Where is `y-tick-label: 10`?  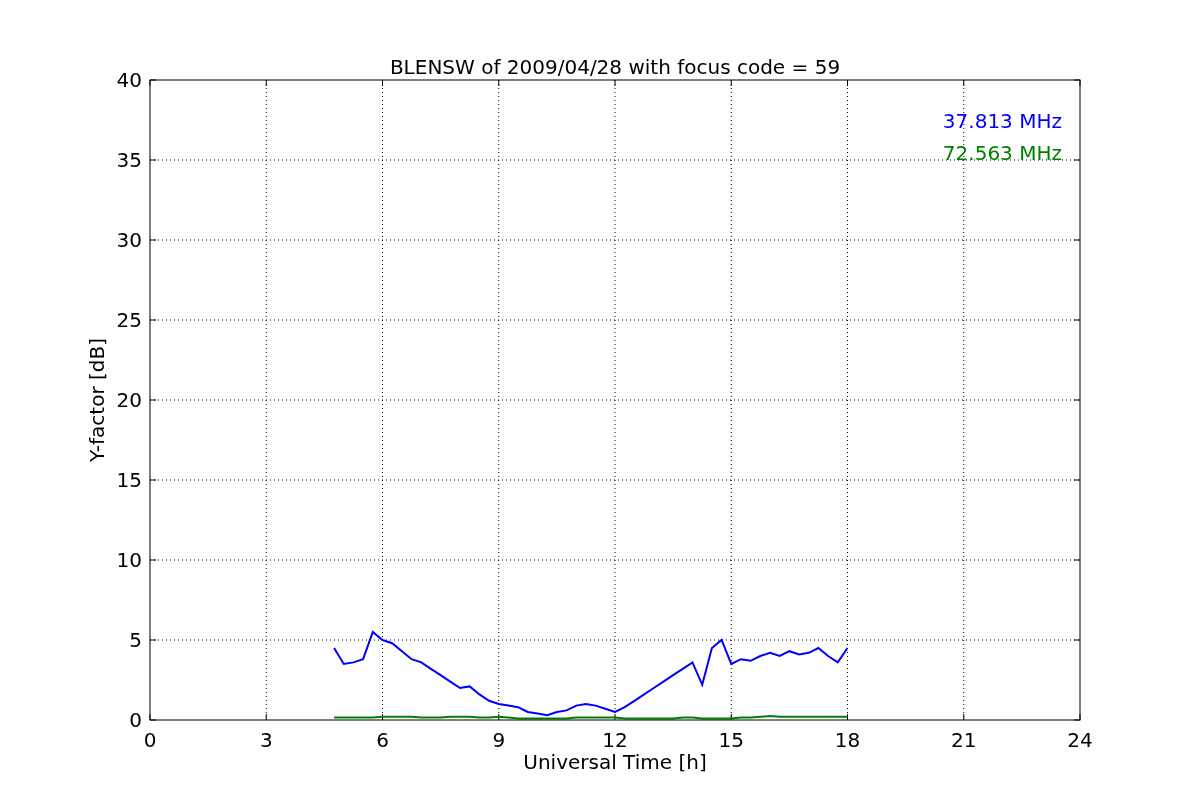 y-tick-label: 10 is located at coordinates (129, 560).